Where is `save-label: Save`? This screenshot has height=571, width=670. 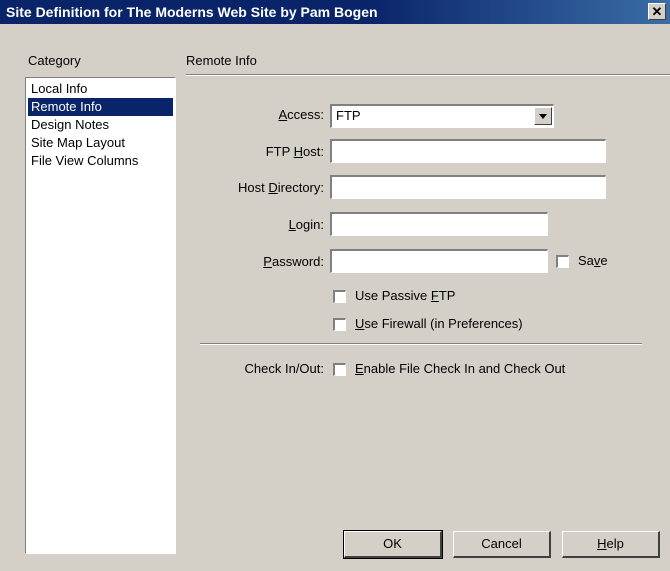
save-label: Save is located at coordinates (593, 260).